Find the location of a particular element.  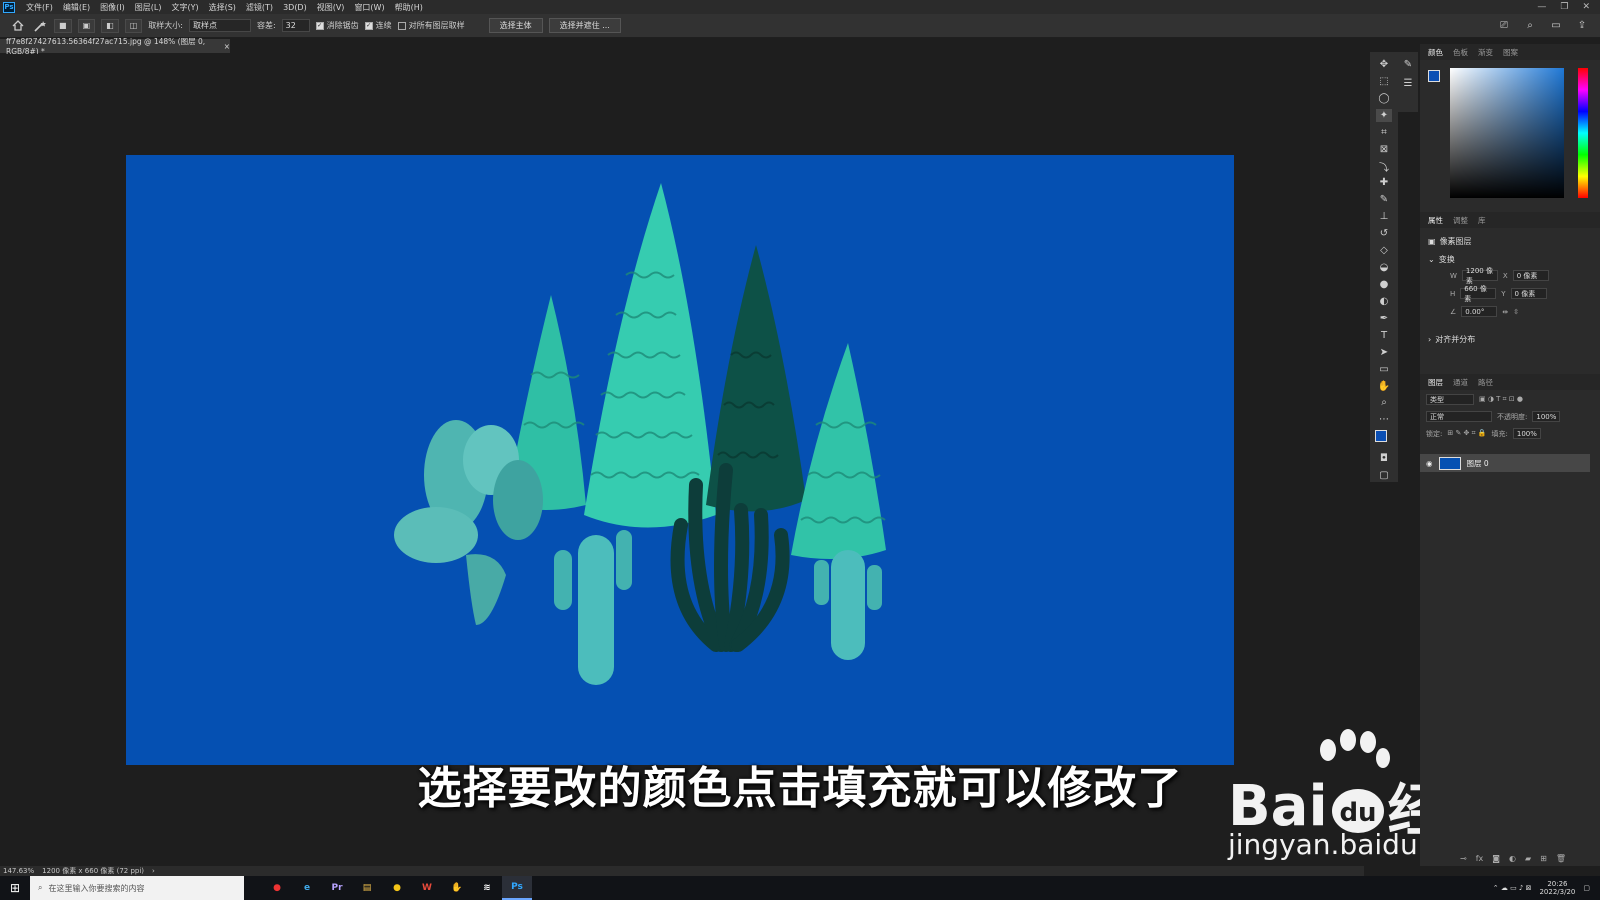

rectangle-icon: ▭ is located at coordinates (1384, 369).